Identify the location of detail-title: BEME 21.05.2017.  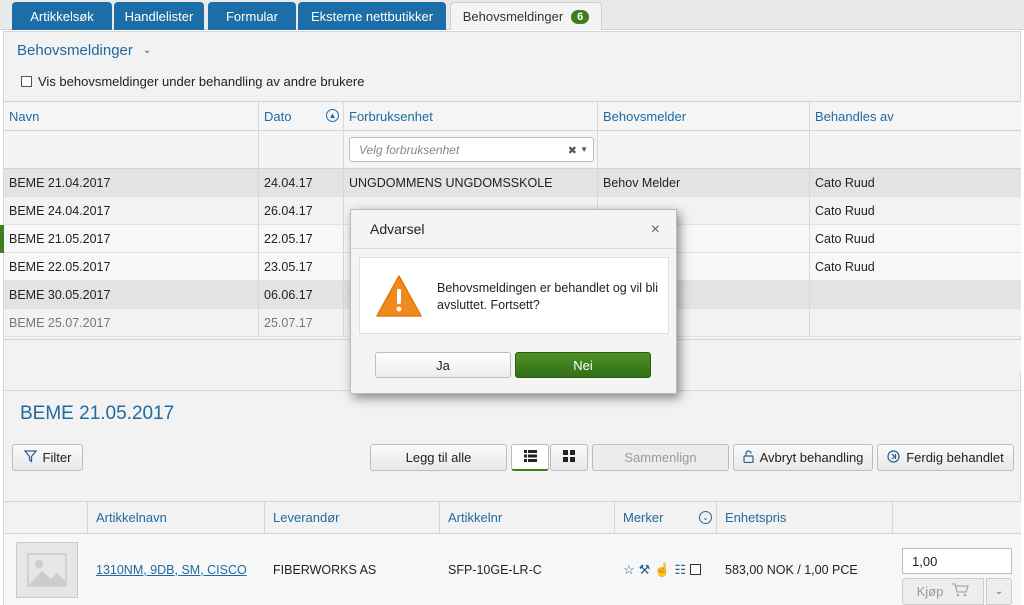
(97, 413).